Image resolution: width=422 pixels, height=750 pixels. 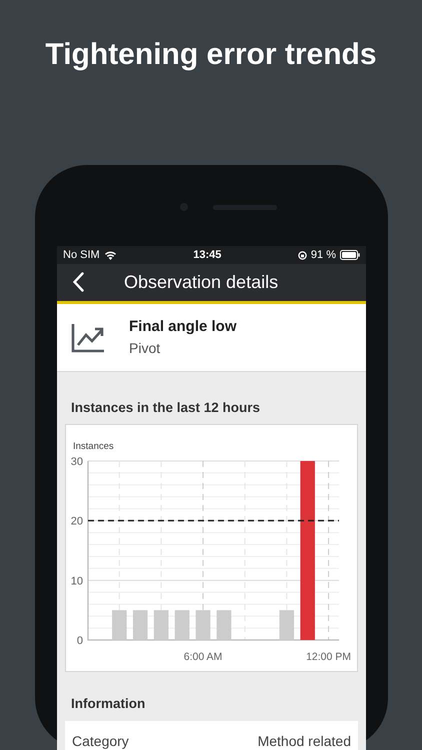 I want to click on tick-label: 12:00 PM, so click(x=329, y=657).